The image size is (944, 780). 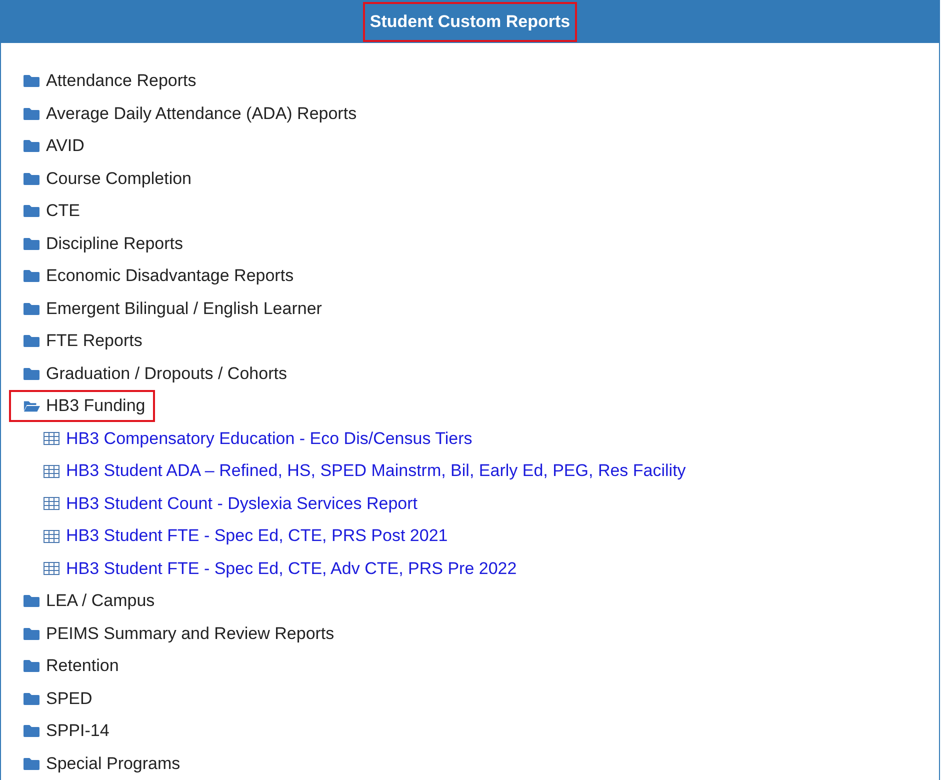 I want to click on folder-item: Discipline Reports, so click(x=101, y=244).